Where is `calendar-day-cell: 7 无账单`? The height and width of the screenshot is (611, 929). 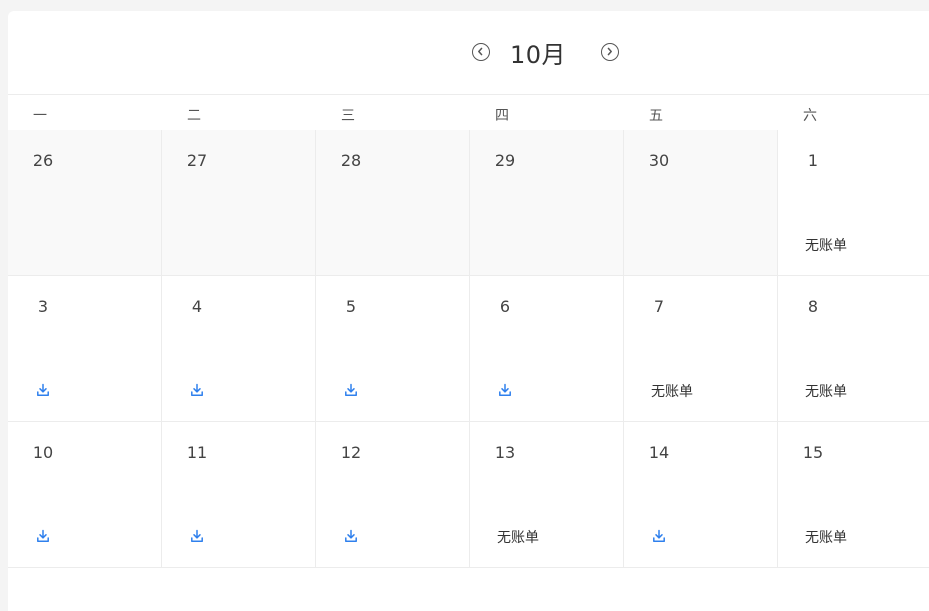
calendar-day-cell: 7 无账单 is located at coordinates (701, 349).